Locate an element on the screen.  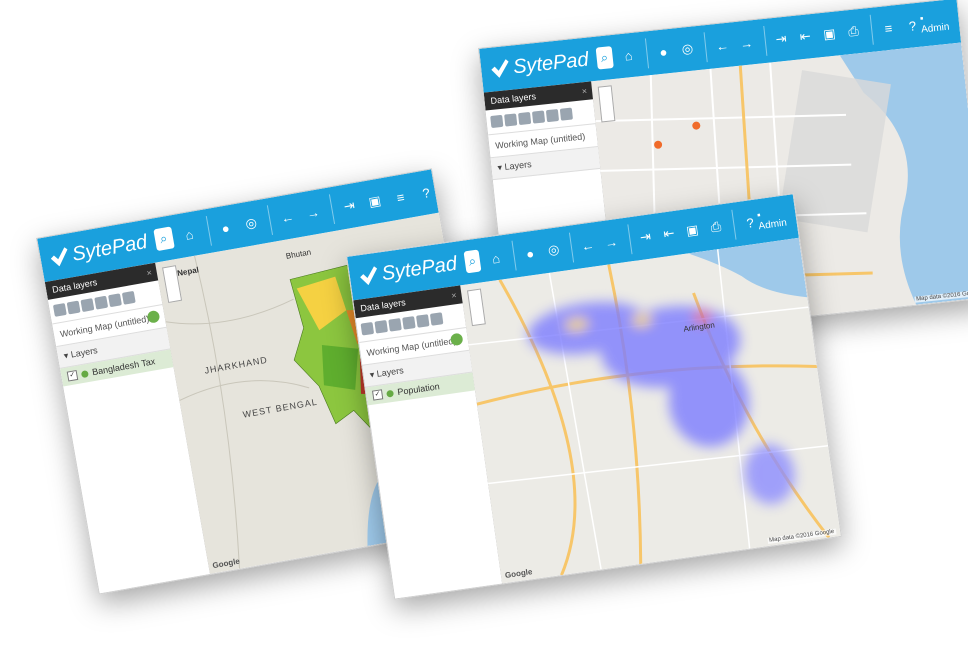
add-layer-icon is located at coordinates (456, 339).